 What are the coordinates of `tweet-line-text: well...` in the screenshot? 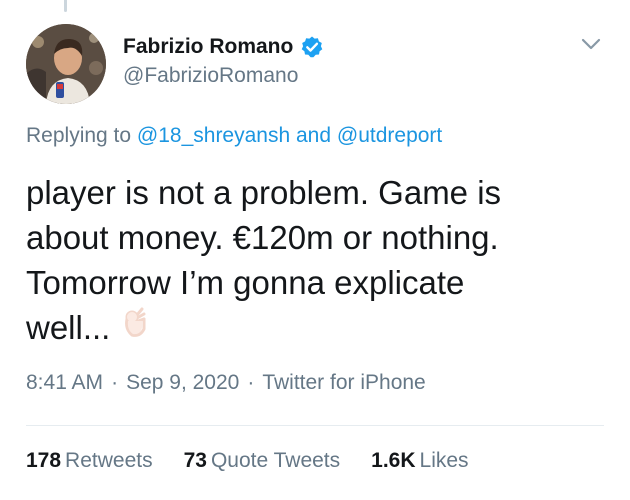 It's located at (68, 327).